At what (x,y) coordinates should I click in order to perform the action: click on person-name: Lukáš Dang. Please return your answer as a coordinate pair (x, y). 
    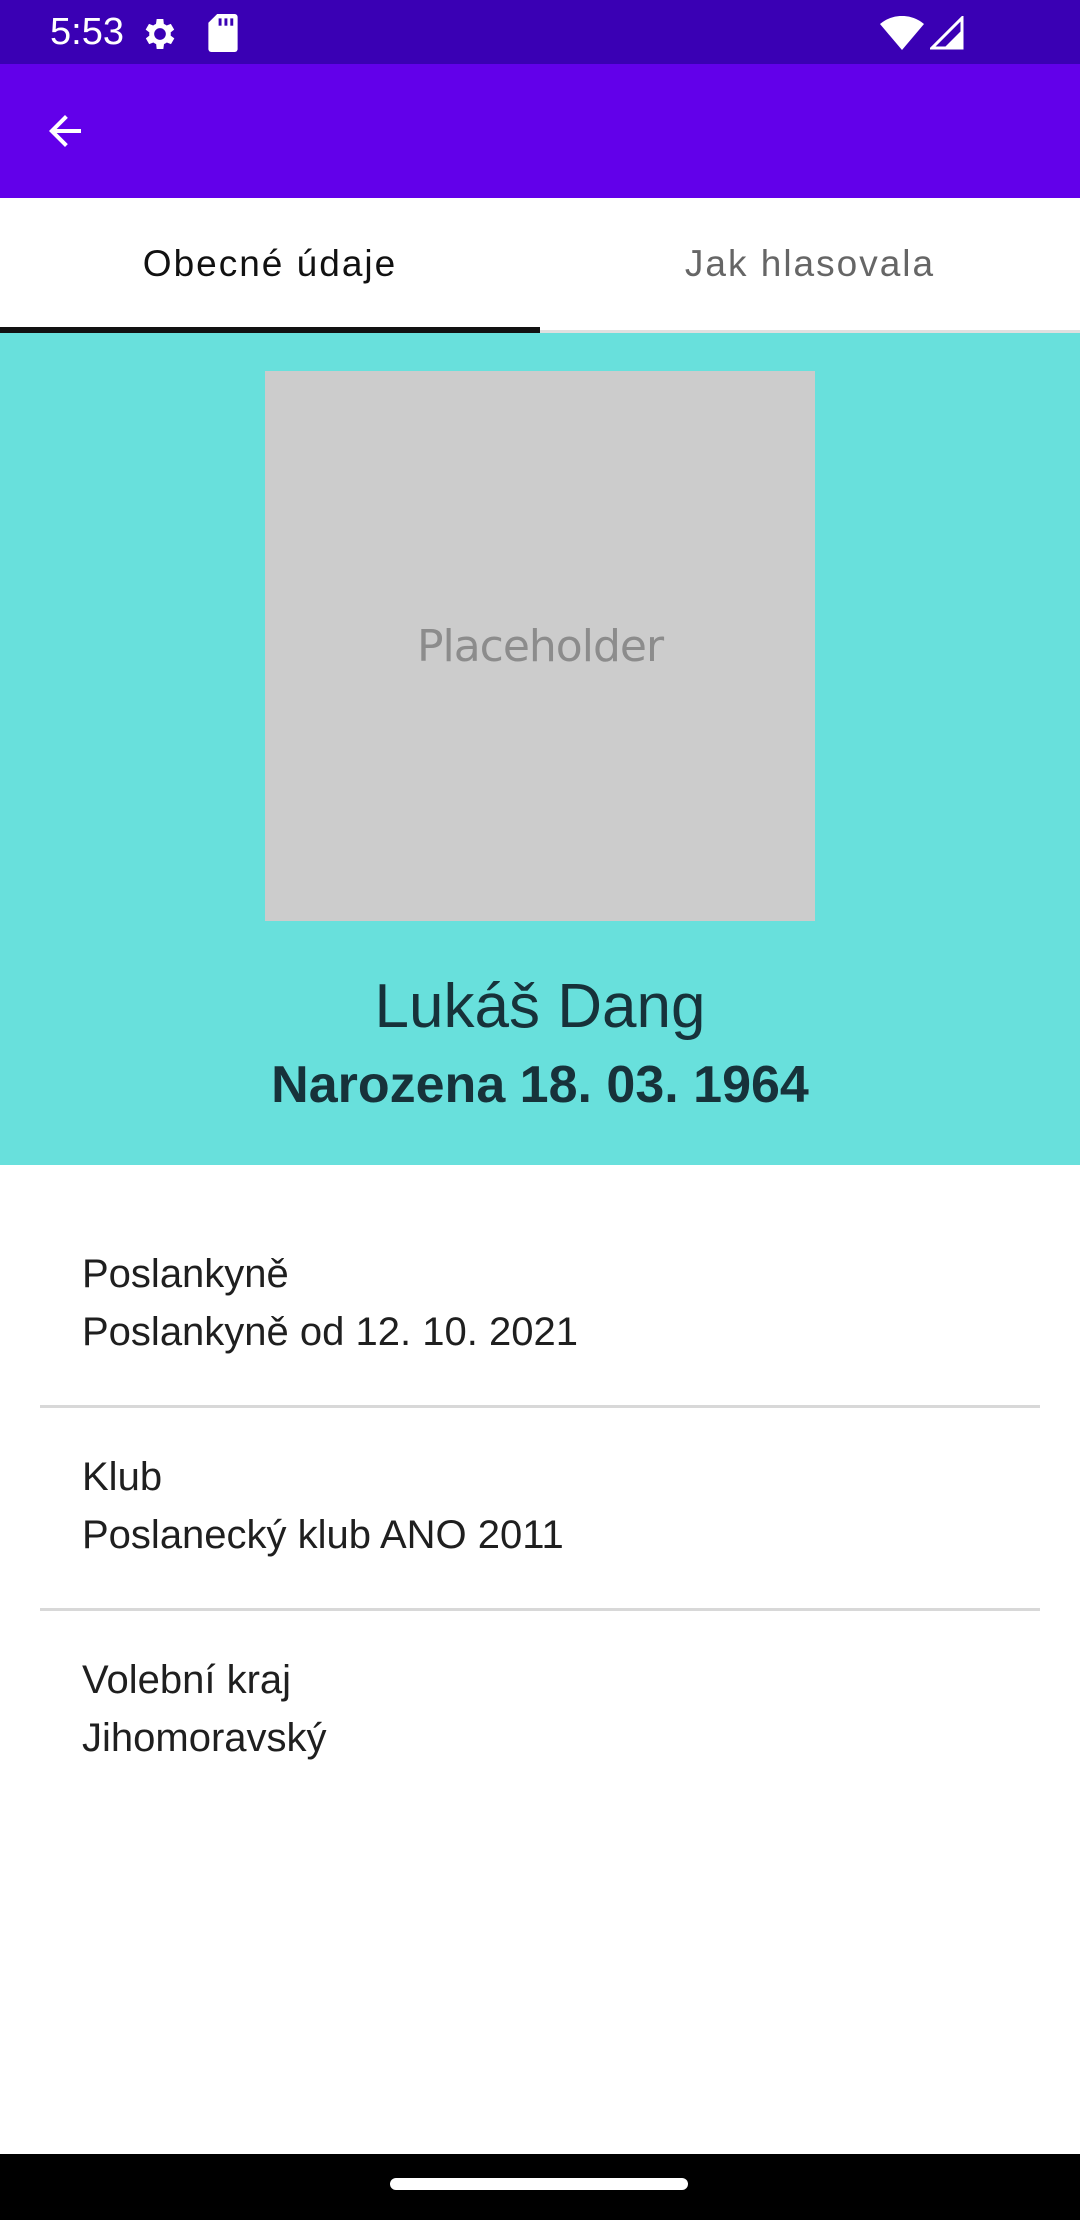
    Looking at the image, I should click on (540, 1006).